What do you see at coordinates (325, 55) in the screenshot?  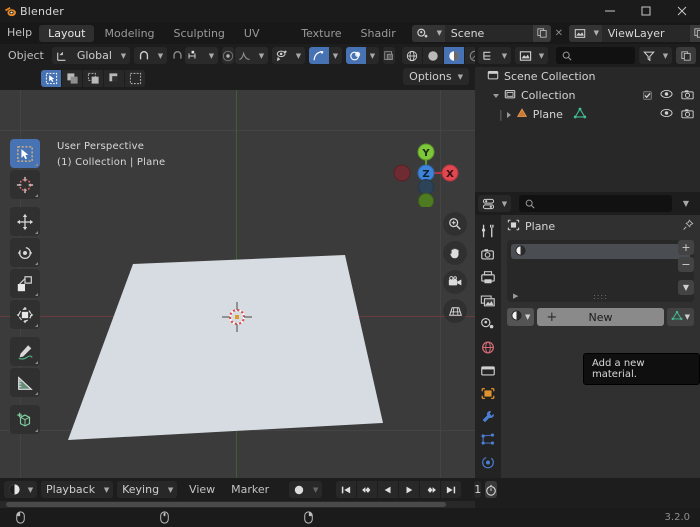 I see `gizmo-selector: ▼` at bounding box center [325, 55].